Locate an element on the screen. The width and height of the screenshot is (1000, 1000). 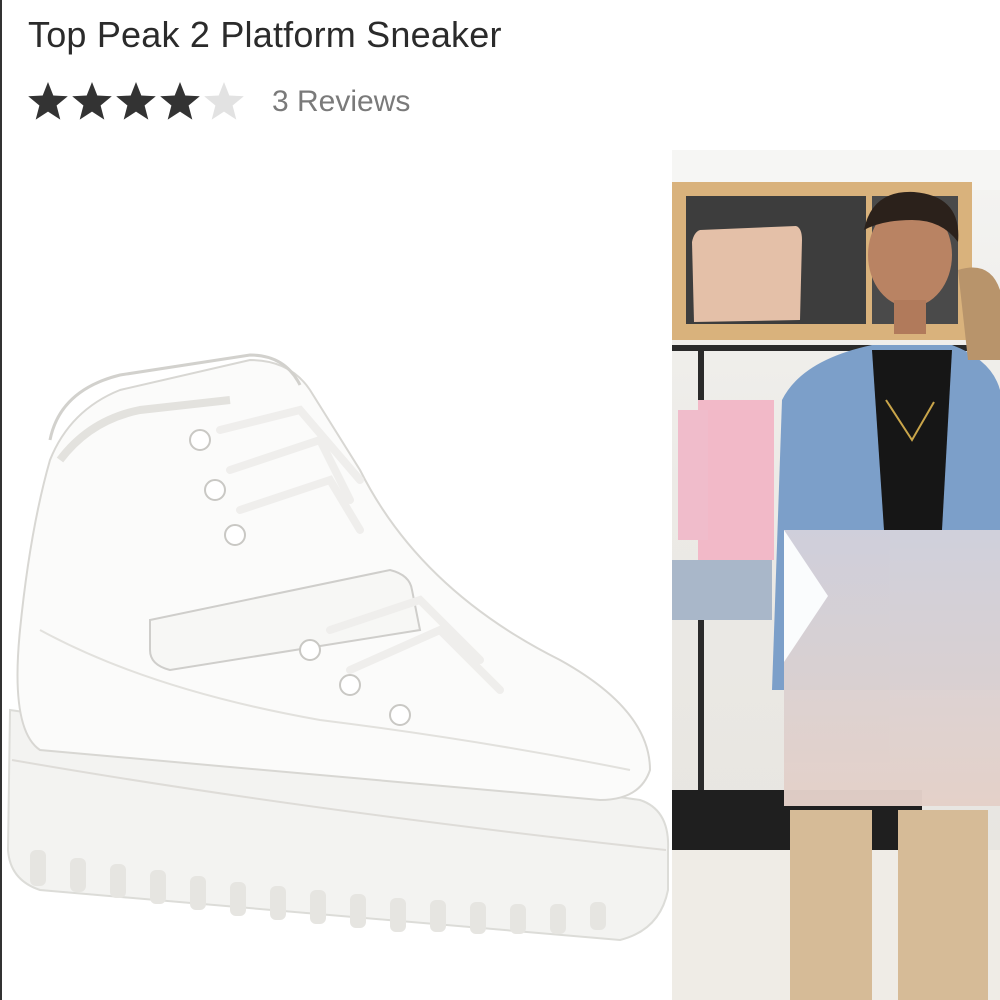
reviews-link: 3 Reviews is located at coordinates (341, 102).